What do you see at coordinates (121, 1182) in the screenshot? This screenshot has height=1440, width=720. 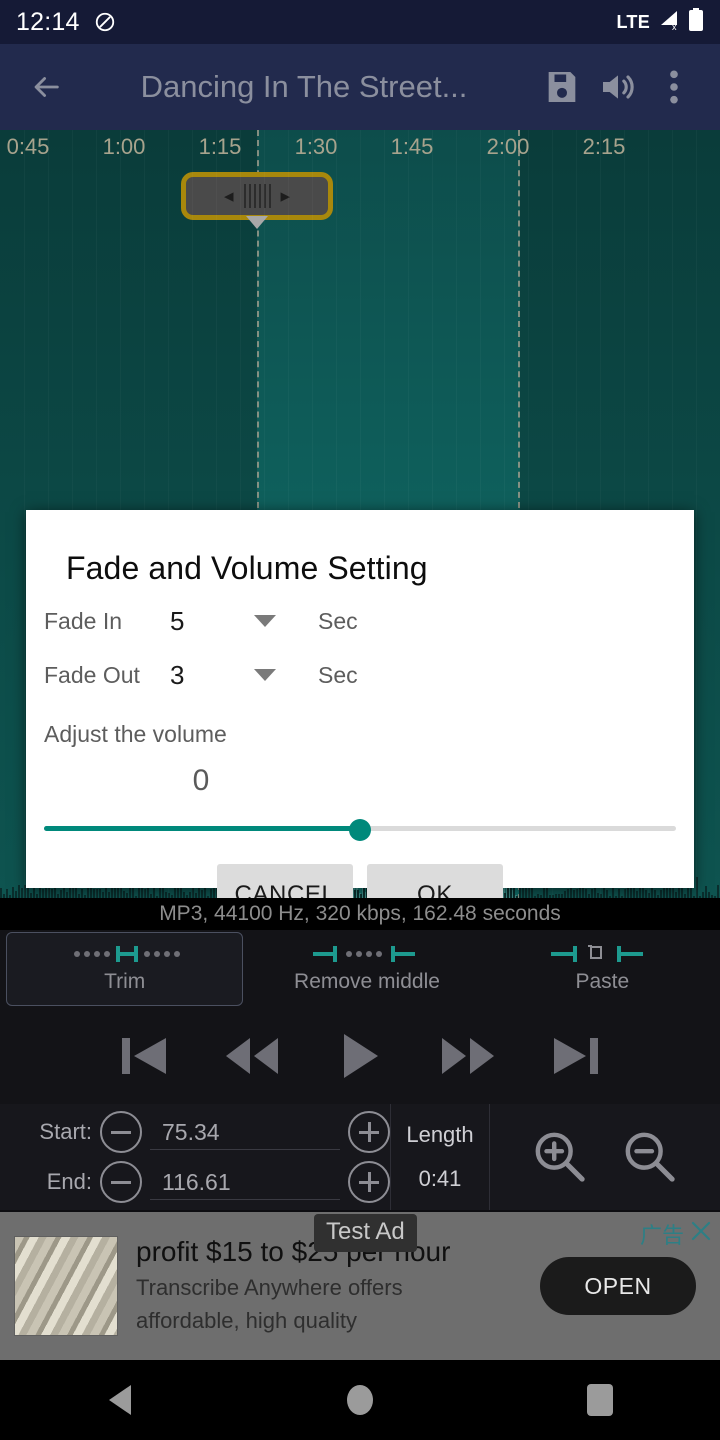 I see `end-minus-button` at bounding box center [121, 1182].